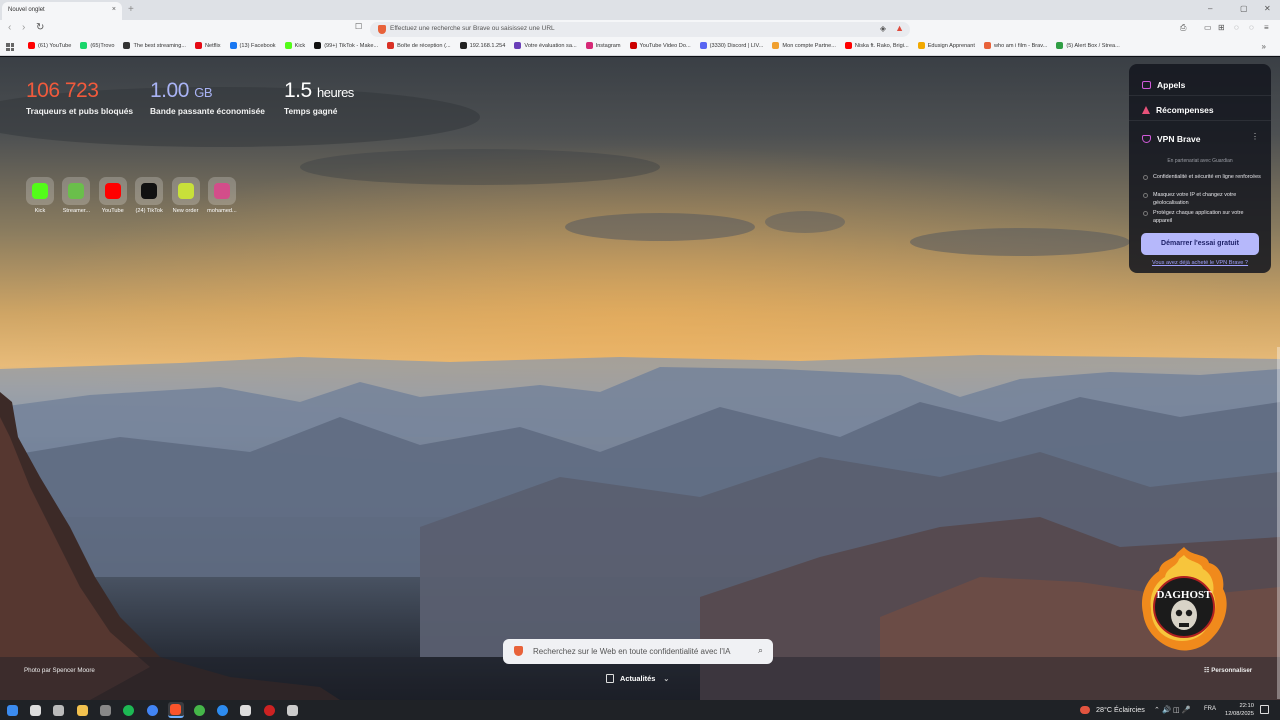  What do you see at coordinates (1221, 27) in the screenshot?
I see `wallet-icon: ⊞` at bounding box center [1221, 27].